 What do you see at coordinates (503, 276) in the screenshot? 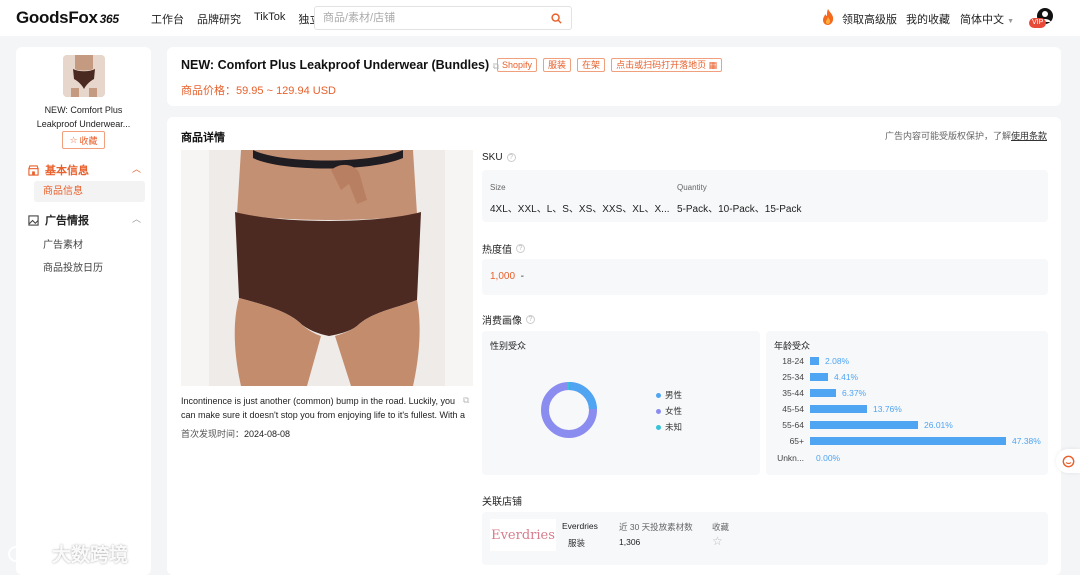
I see `heat-number: 1,000` at bounding box center [503, 276].